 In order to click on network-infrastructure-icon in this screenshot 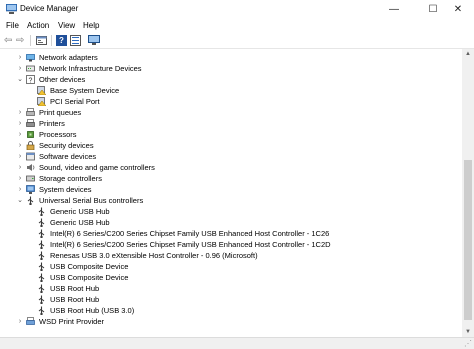, I will do `click(30, 68)`.